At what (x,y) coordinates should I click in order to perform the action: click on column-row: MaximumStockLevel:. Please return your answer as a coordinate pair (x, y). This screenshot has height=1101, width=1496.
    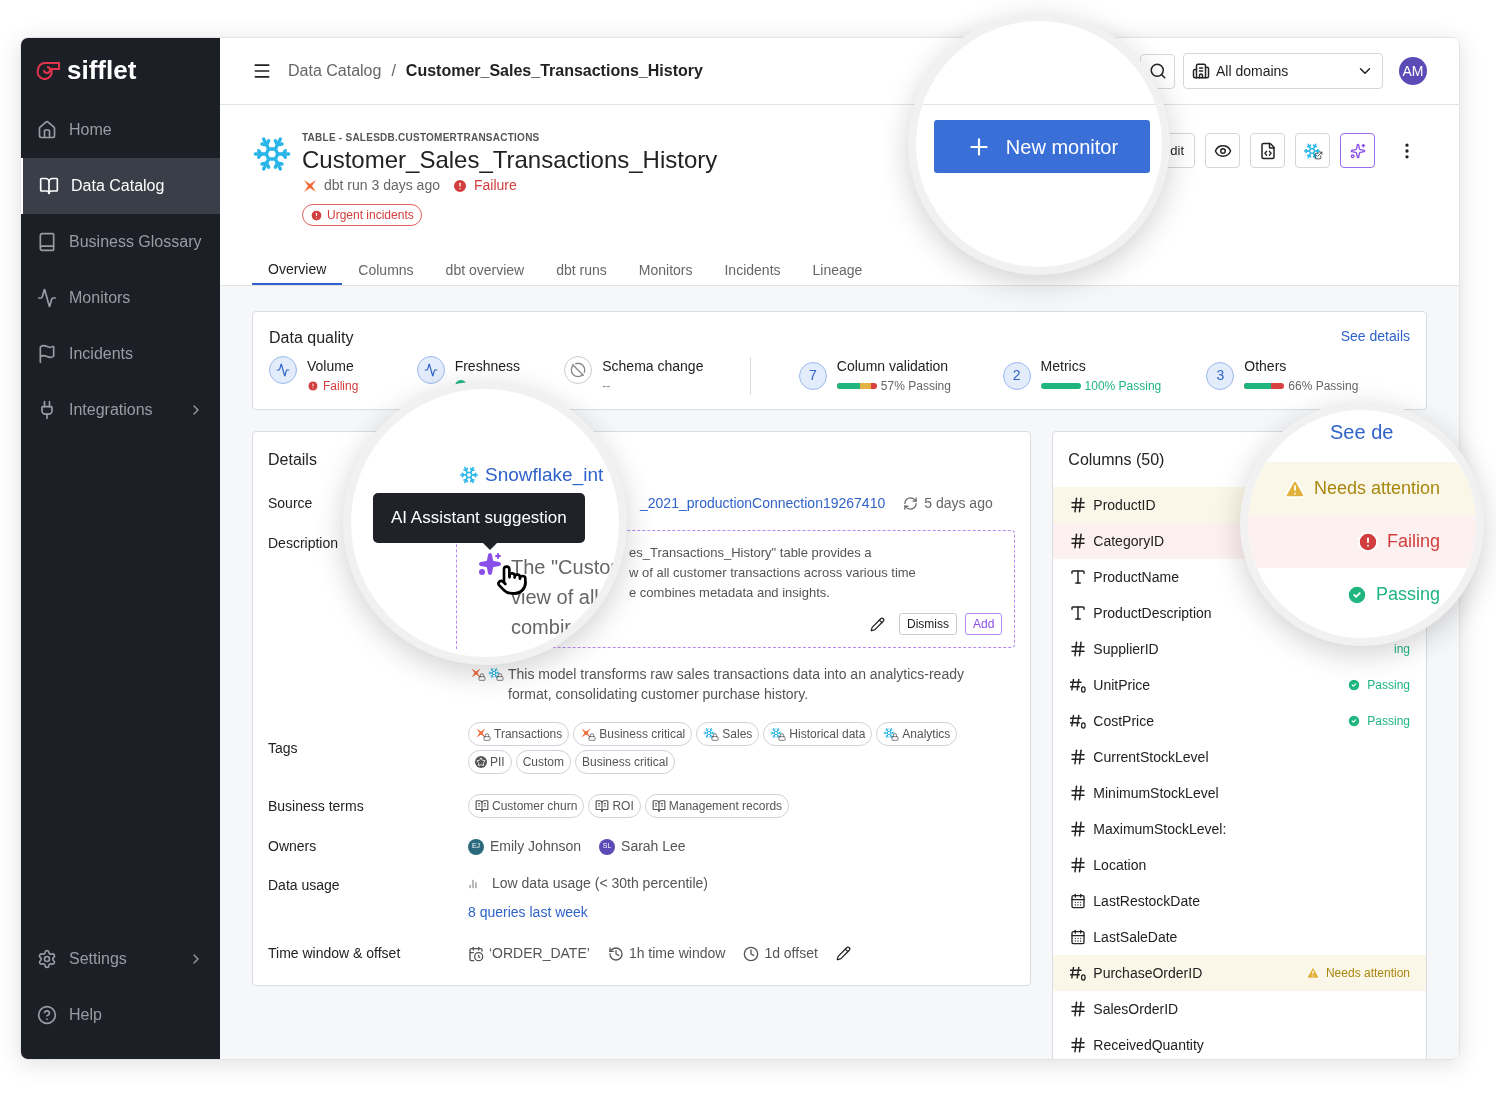
    Looking at the image, I should click on (1239, 829).